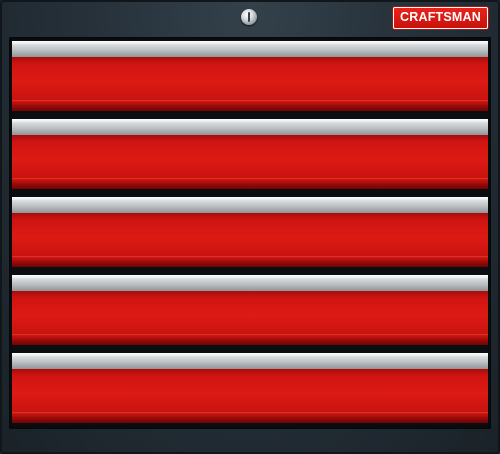  What do you see at coordinates (250, 335) in the screenshot?
I see `drawer-4-trim` at bounding box center [250, 335].